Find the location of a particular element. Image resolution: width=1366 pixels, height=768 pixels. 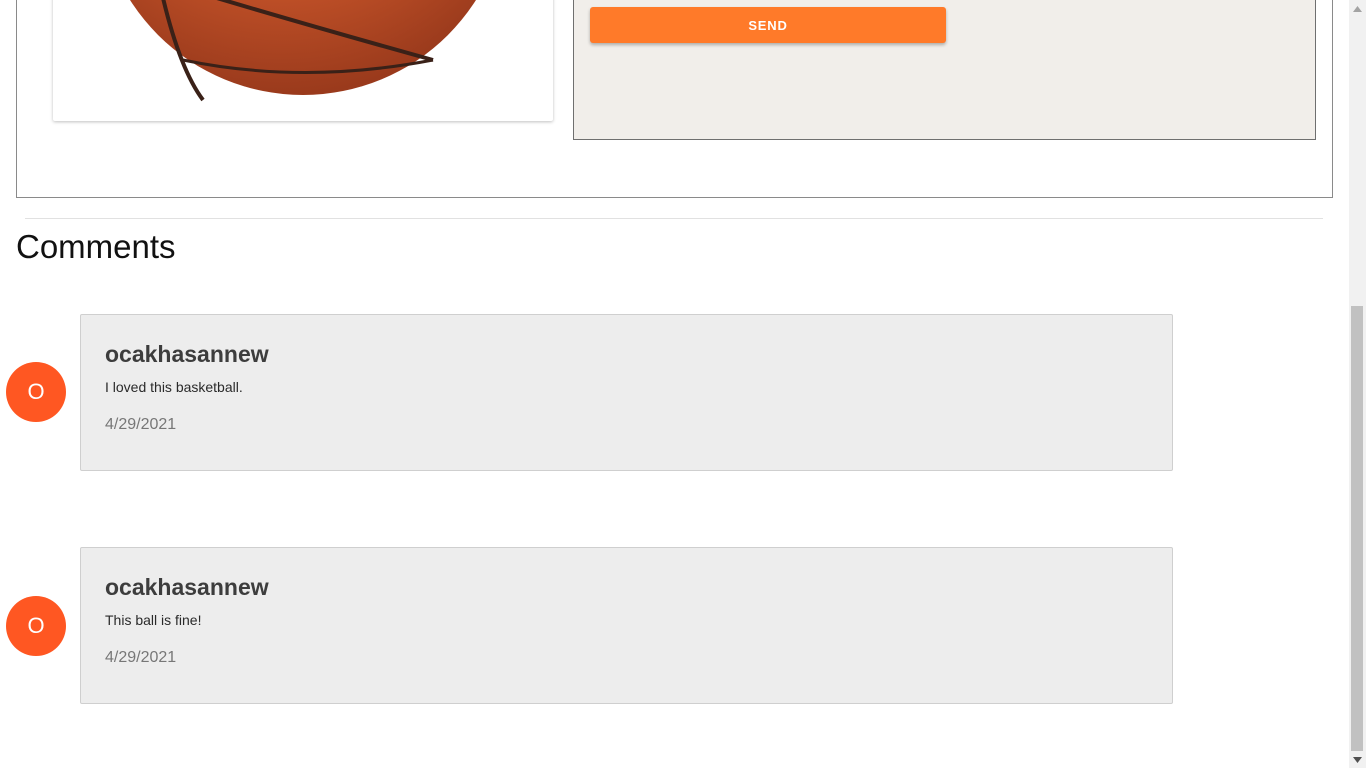

comment-form: SEND is located at coordinates (944, 70).